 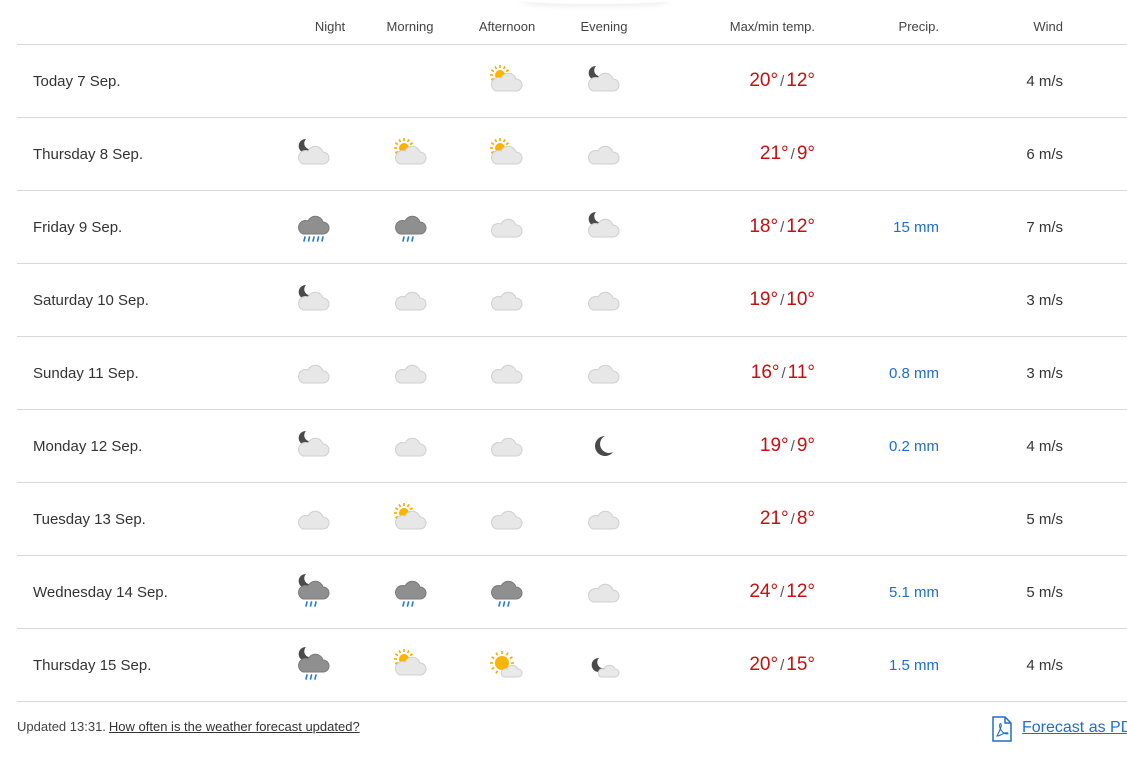 I want to click on precip-value: 5.1 mm, so click(x=913, y=592).